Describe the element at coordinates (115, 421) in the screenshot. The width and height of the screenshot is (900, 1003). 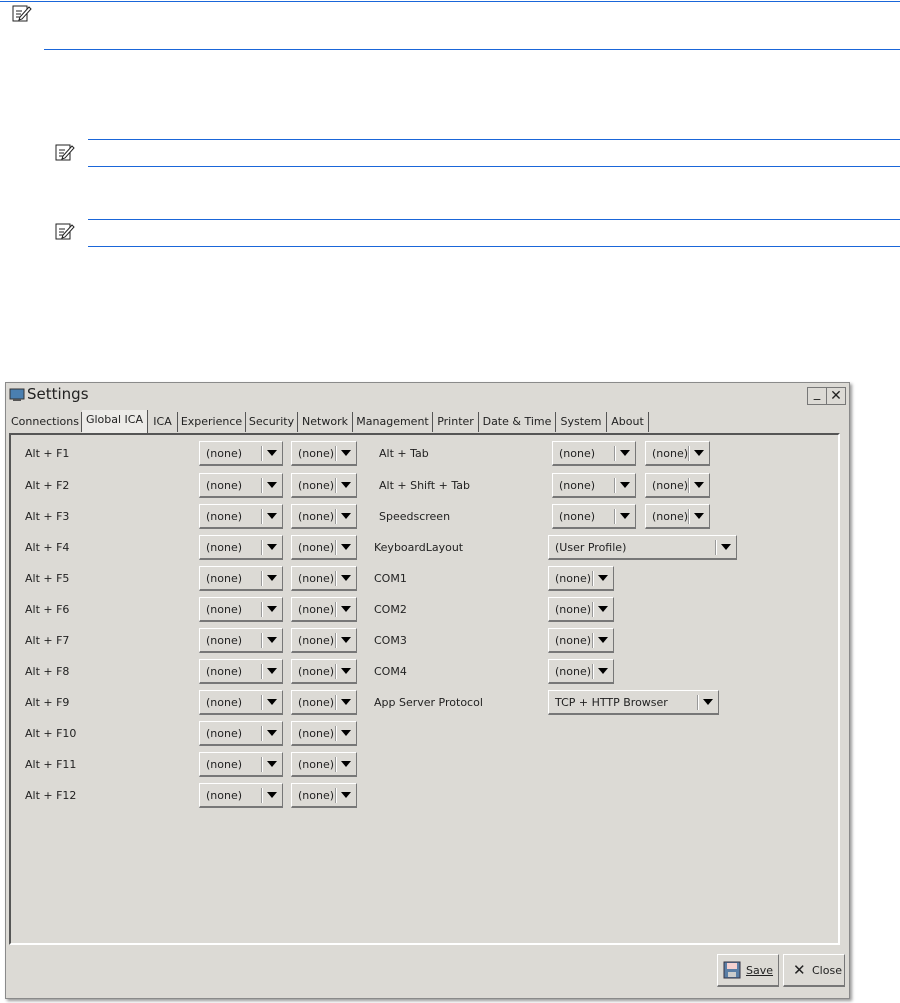
I see `tab-global-ica: Global ICA` at that location.